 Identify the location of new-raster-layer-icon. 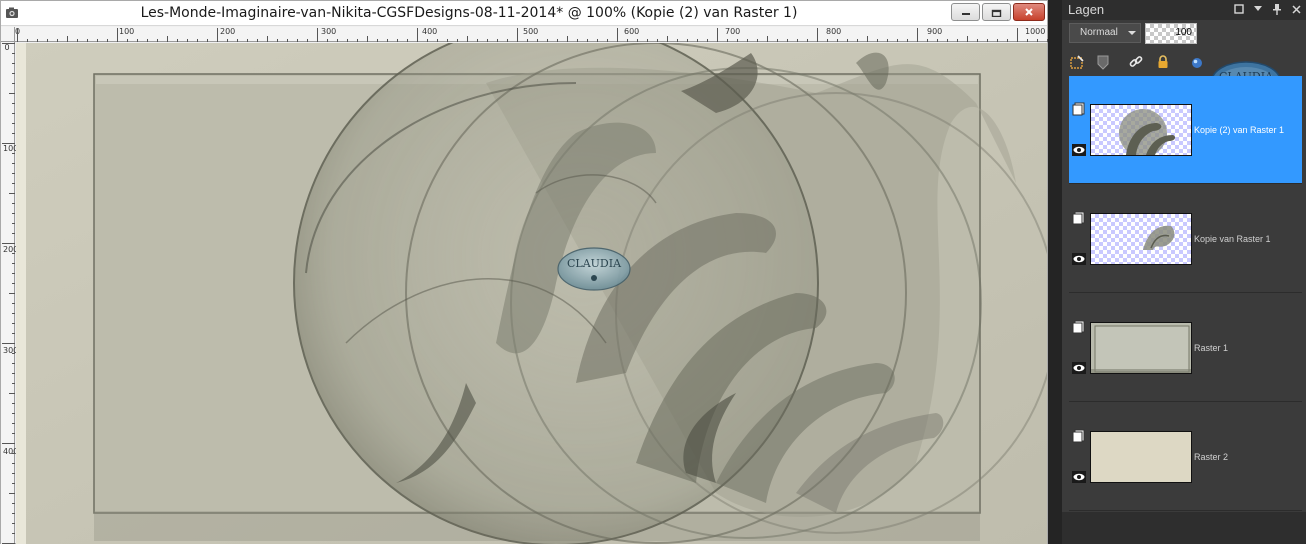
(1077, 62).